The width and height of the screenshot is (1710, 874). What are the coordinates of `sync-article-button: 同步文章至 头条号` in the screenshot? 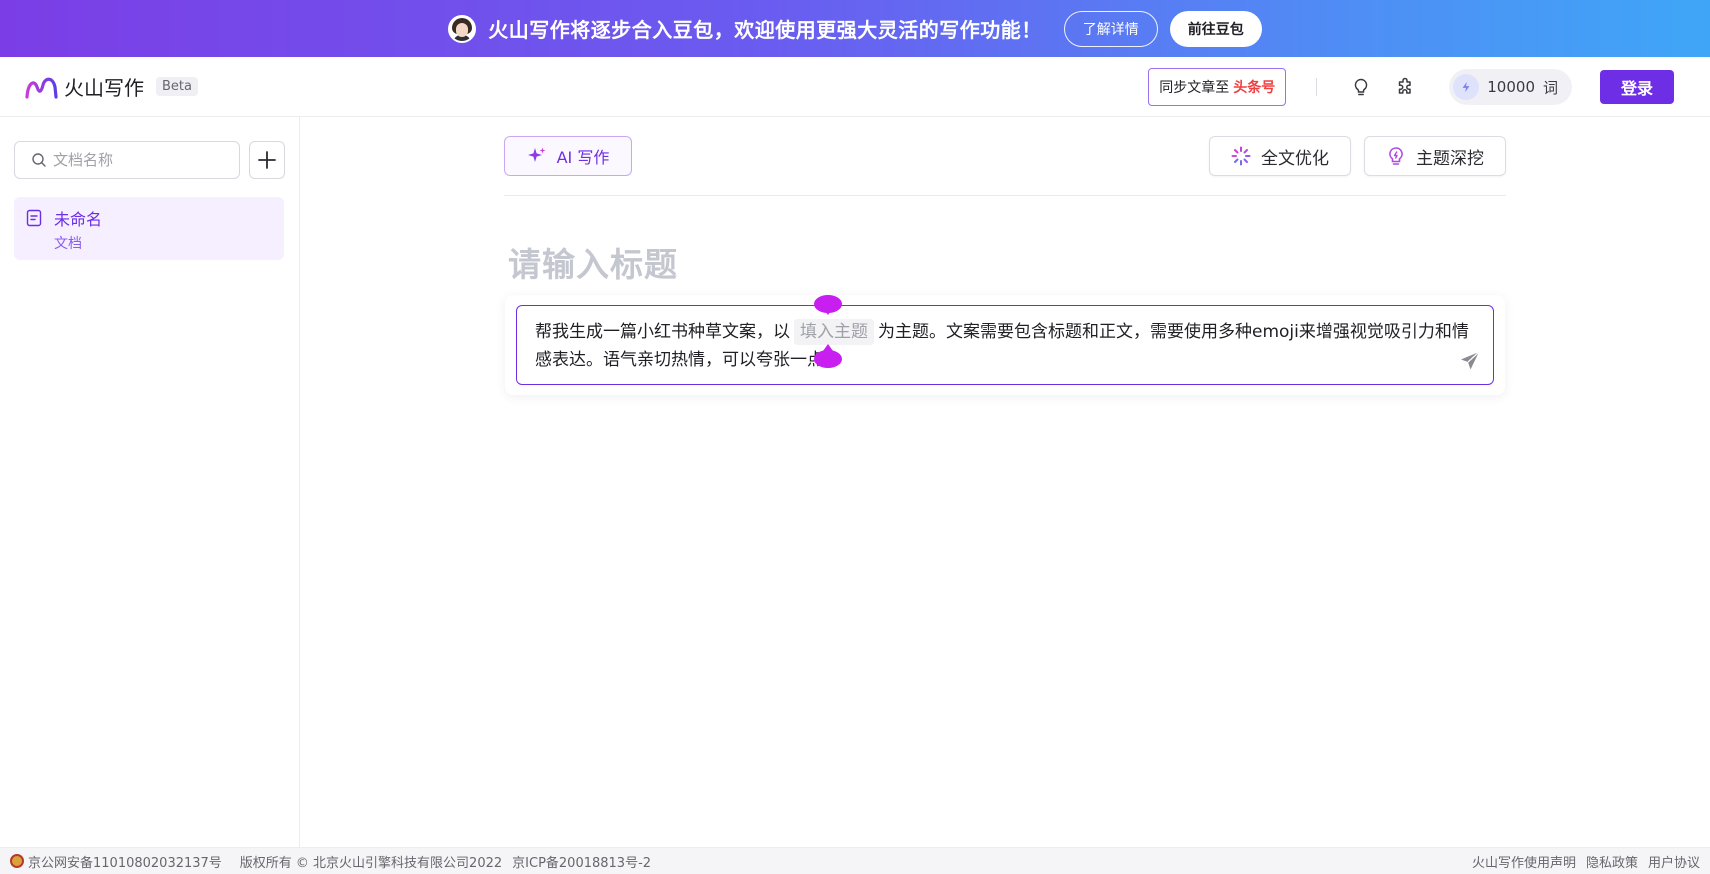 It's located at (1217, 87).